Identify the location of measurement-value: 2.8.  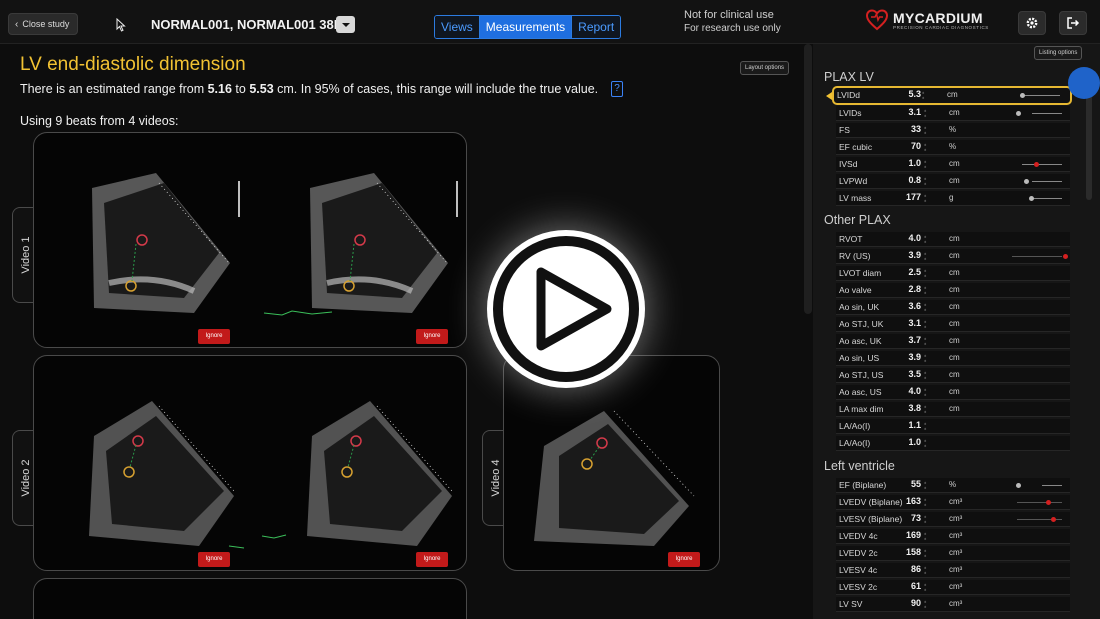
(914, 289).